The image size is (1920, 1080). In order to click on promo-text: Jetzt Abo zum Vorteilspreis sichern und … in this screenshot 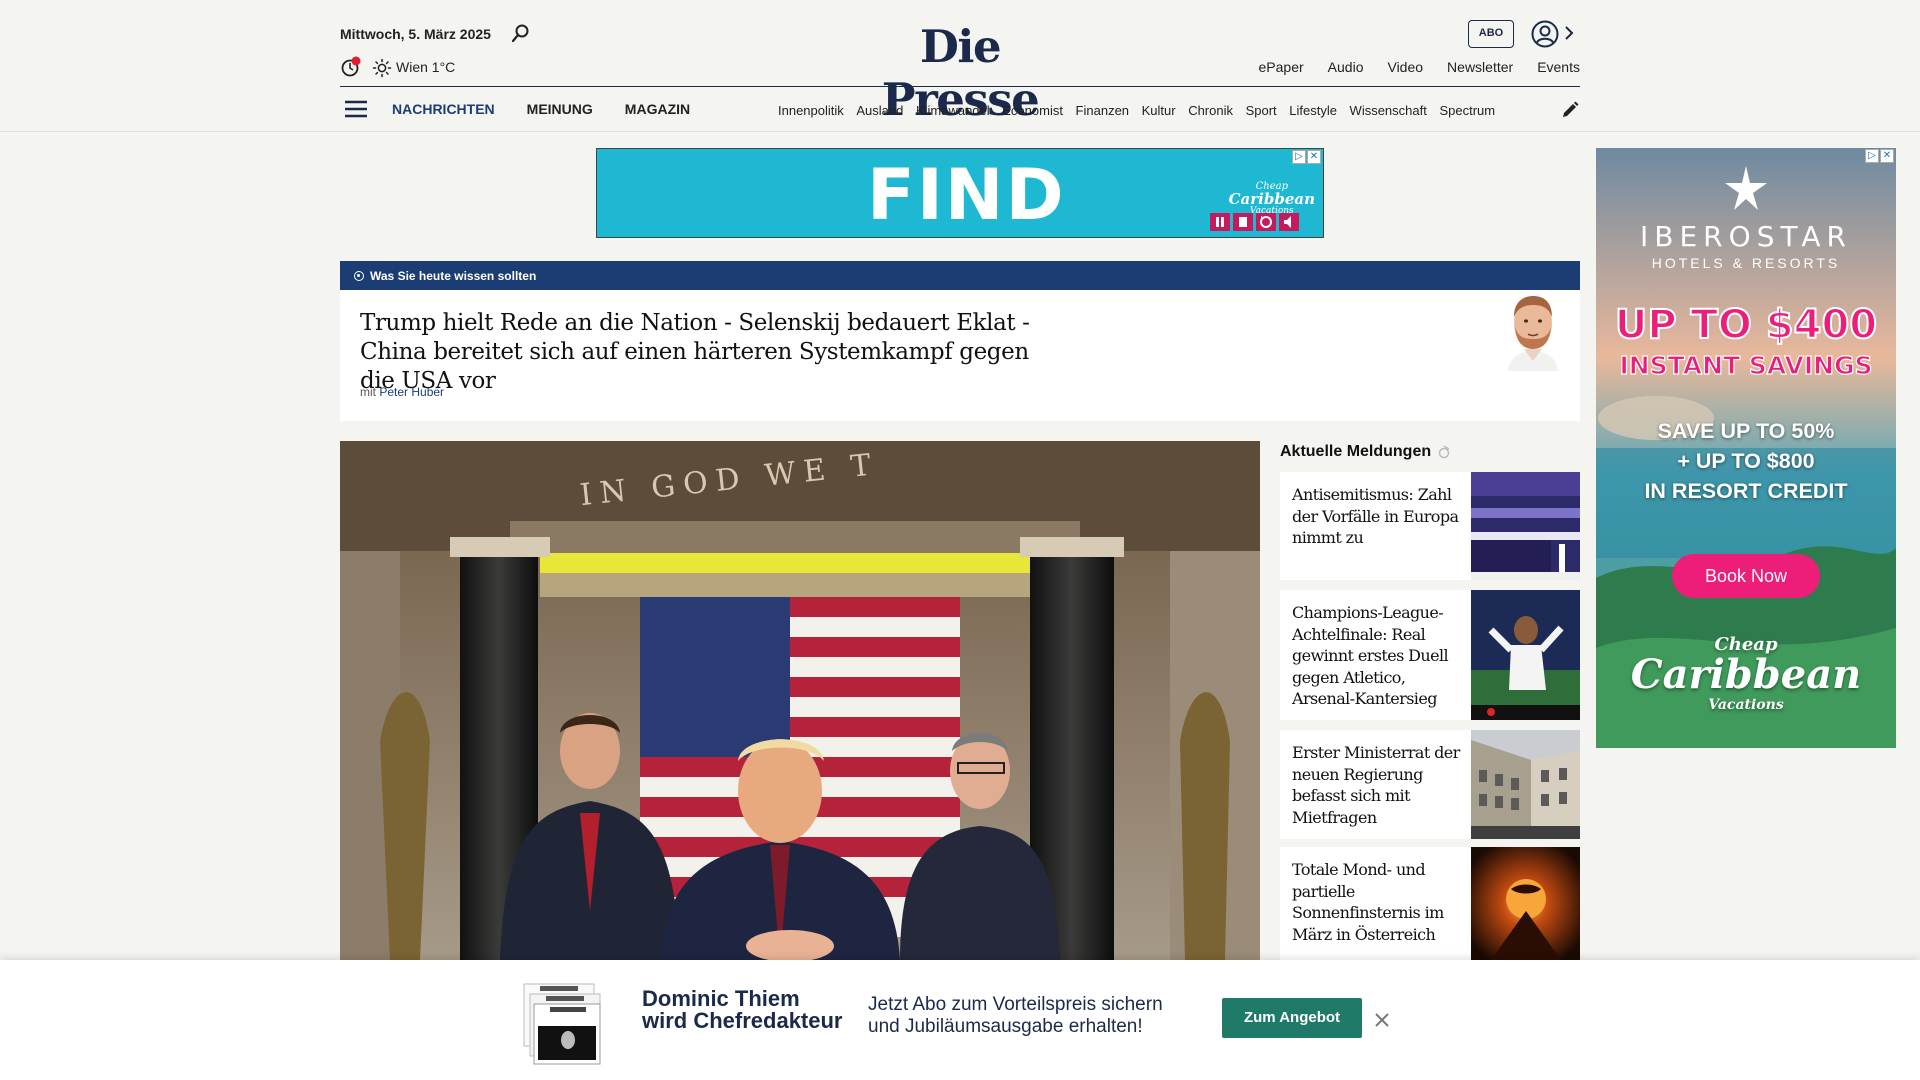, I will do `click(1015, 1016)`.